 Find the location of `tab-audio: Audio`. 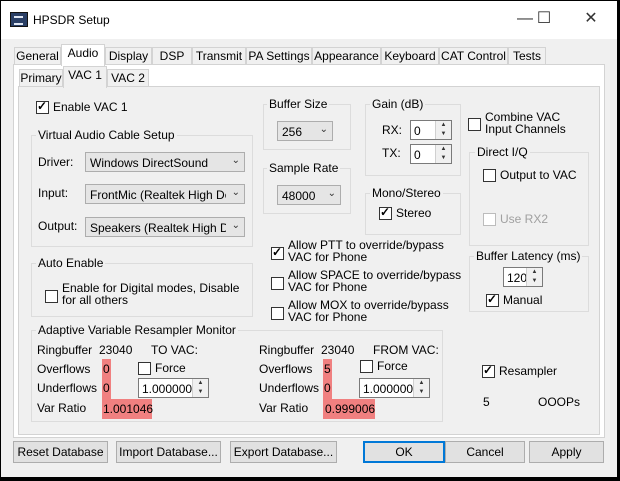

tab-audio: Audio is located at coordinates (83, 55).